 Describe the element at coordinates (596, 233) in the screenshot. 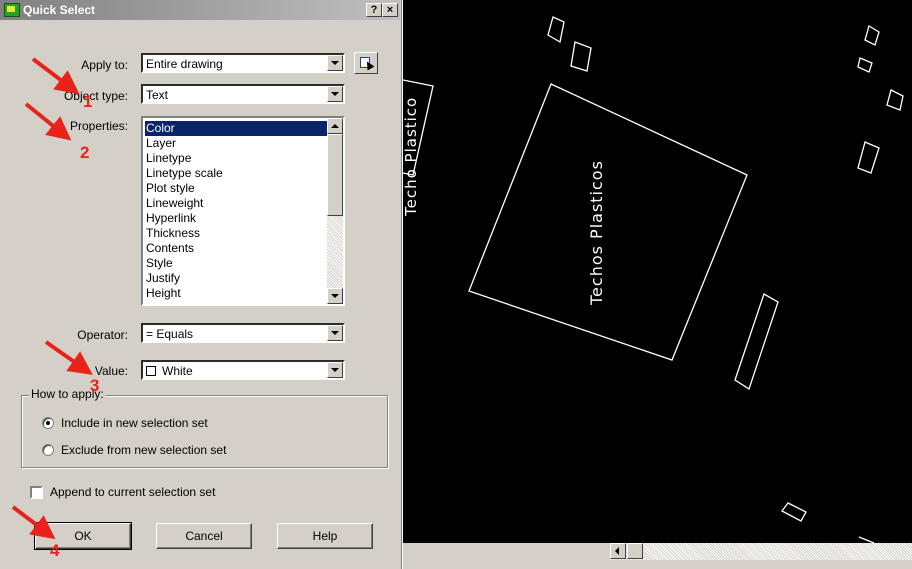

I see `drawing-text-main: Techos Plasticos` at that location.